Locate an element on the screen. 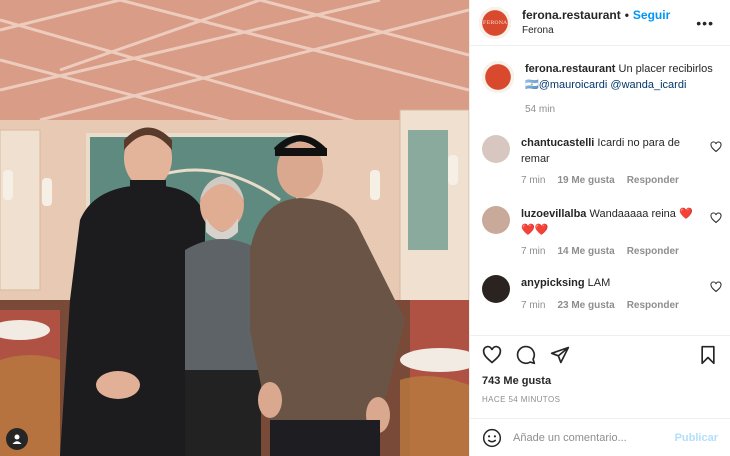  caption-time: 54 min is located at coordinates (540, 109).